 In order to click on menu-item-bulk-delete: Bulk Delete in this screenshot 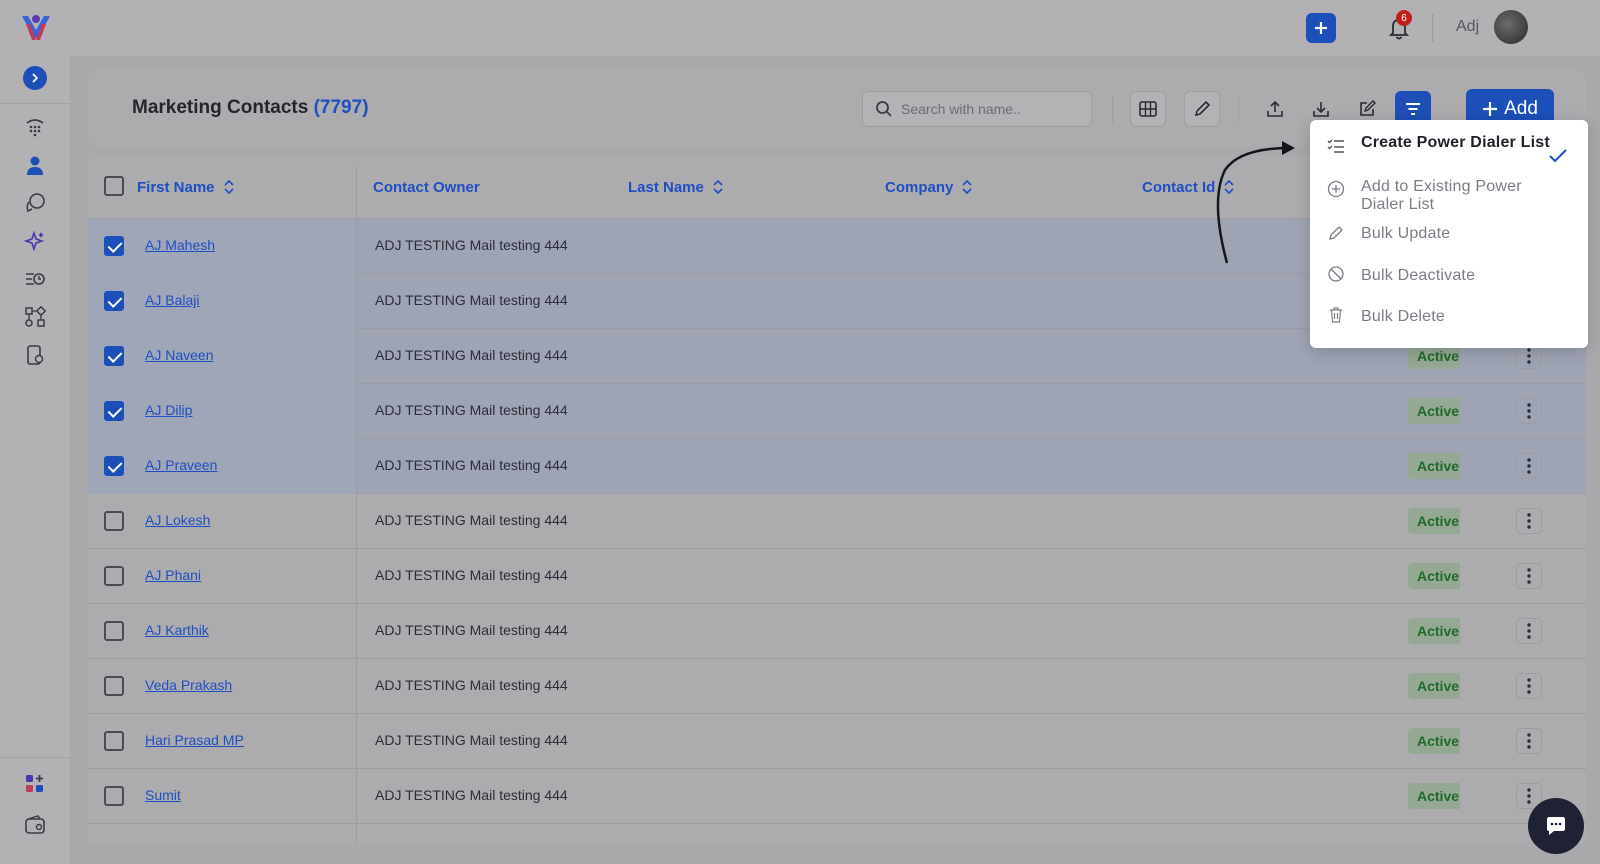, I will do `click(1449, 319)`.